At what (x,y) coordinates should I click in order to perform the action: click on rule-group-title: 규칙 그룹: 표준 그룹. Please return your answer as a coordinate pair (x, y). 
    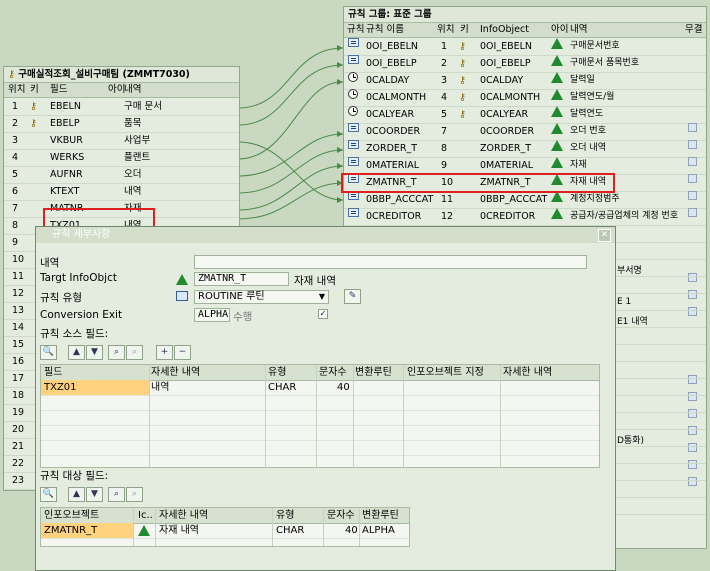
    Looking at the image, I should click on (525, 15).